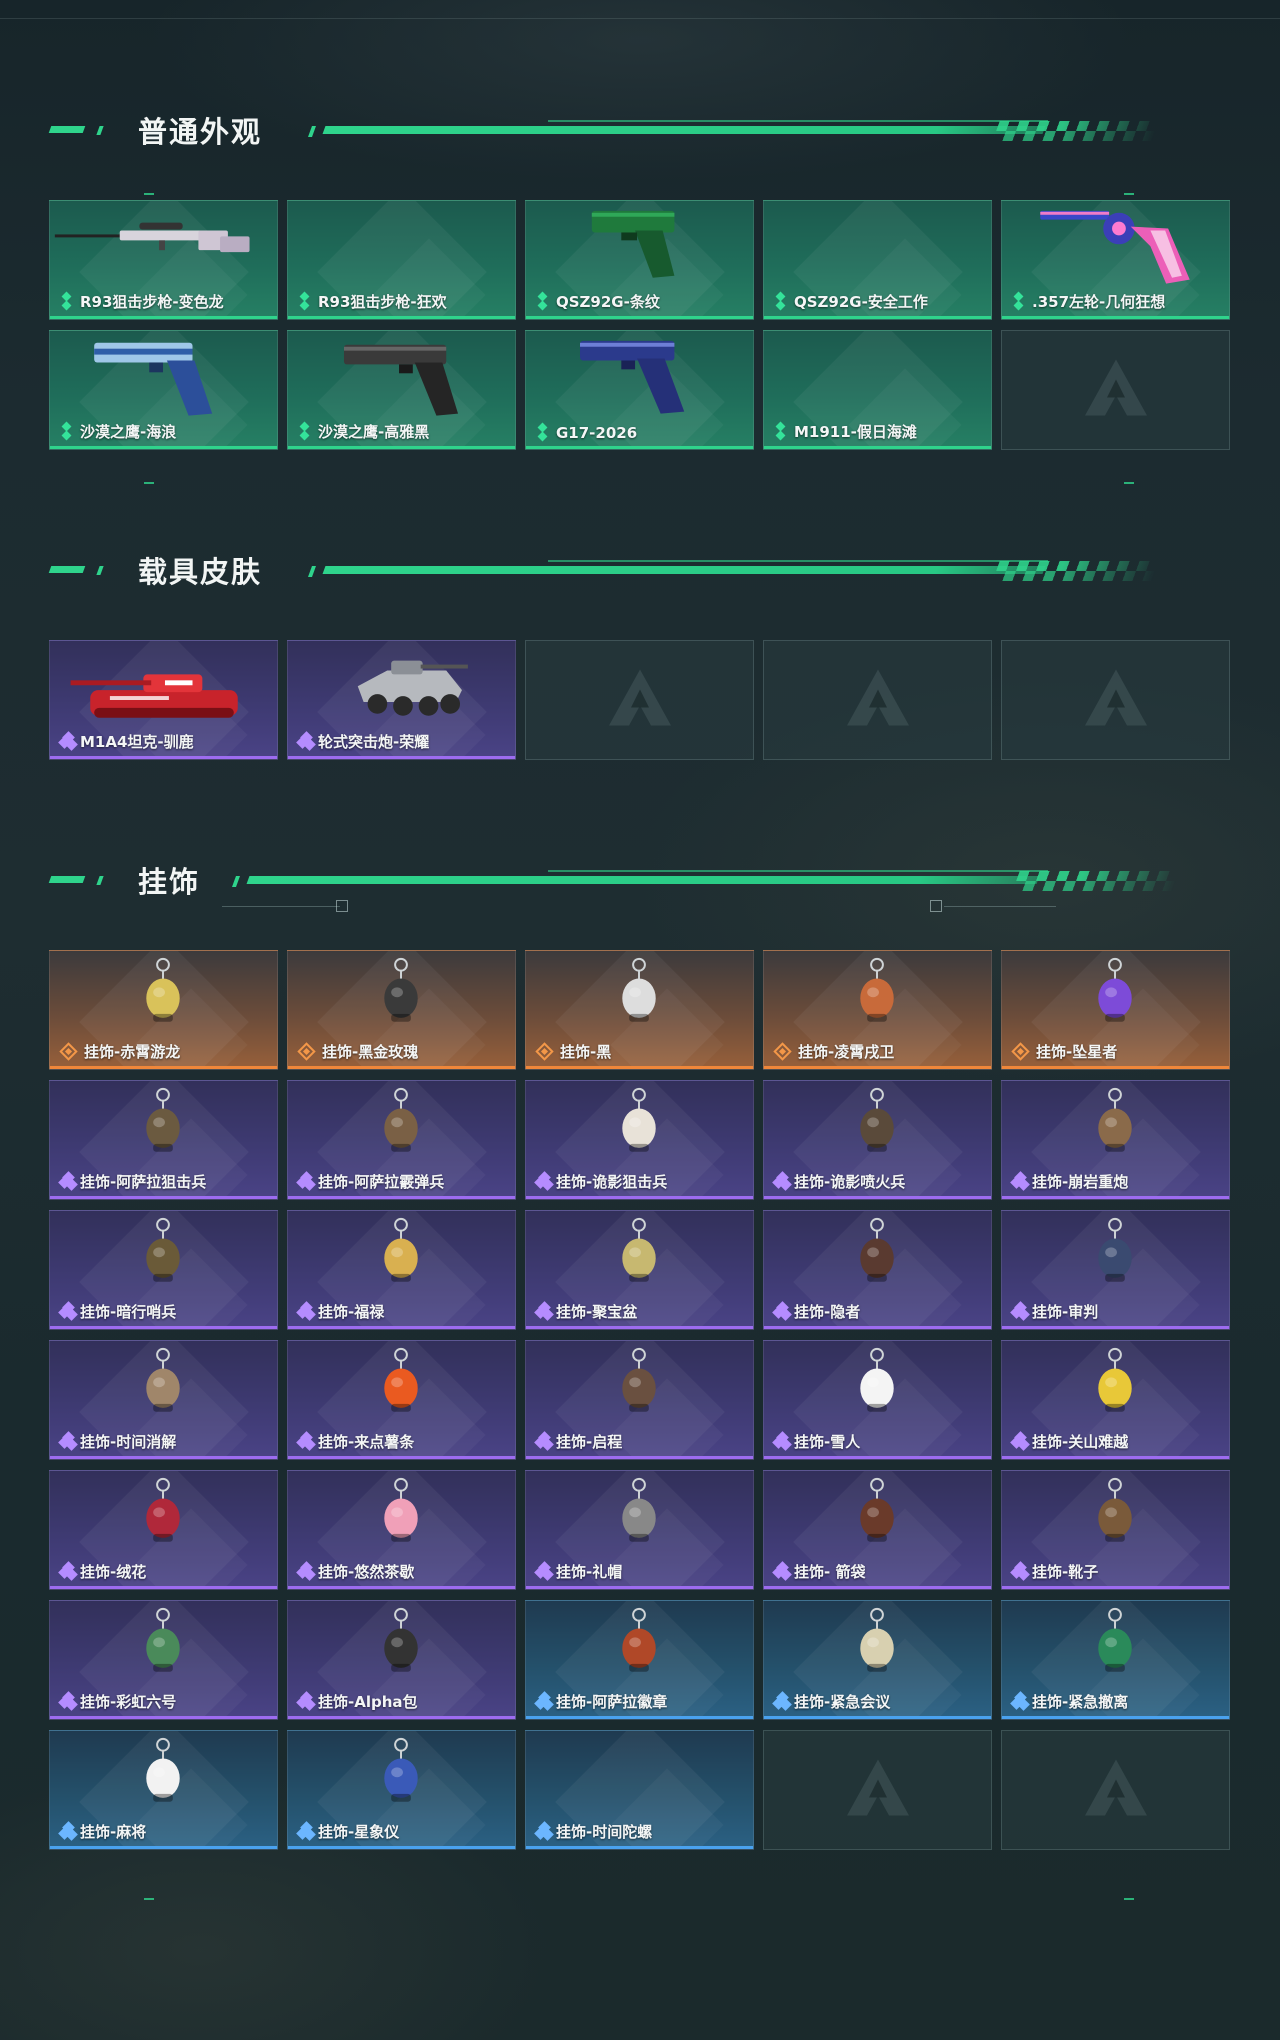 Image resolution: width=1280 pixels, height=2040 pixels. What do you see at coordinates (639, 1010) in the screenshot?
I see `item-card: 挂饰-黑` at bounding box center [639, 1010].